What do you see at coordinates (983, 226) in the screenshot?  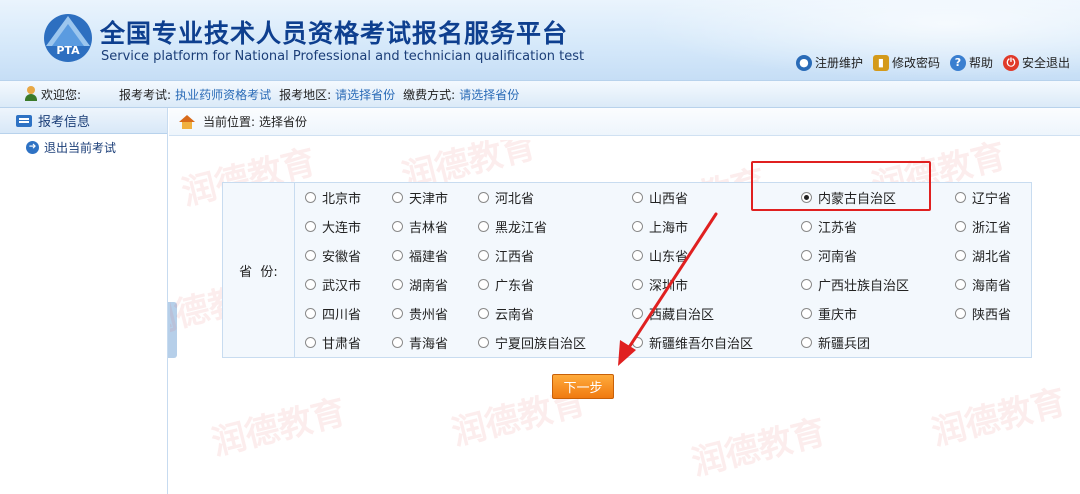 I see `province-option: 浙江省` at bounding box center [983, 226].